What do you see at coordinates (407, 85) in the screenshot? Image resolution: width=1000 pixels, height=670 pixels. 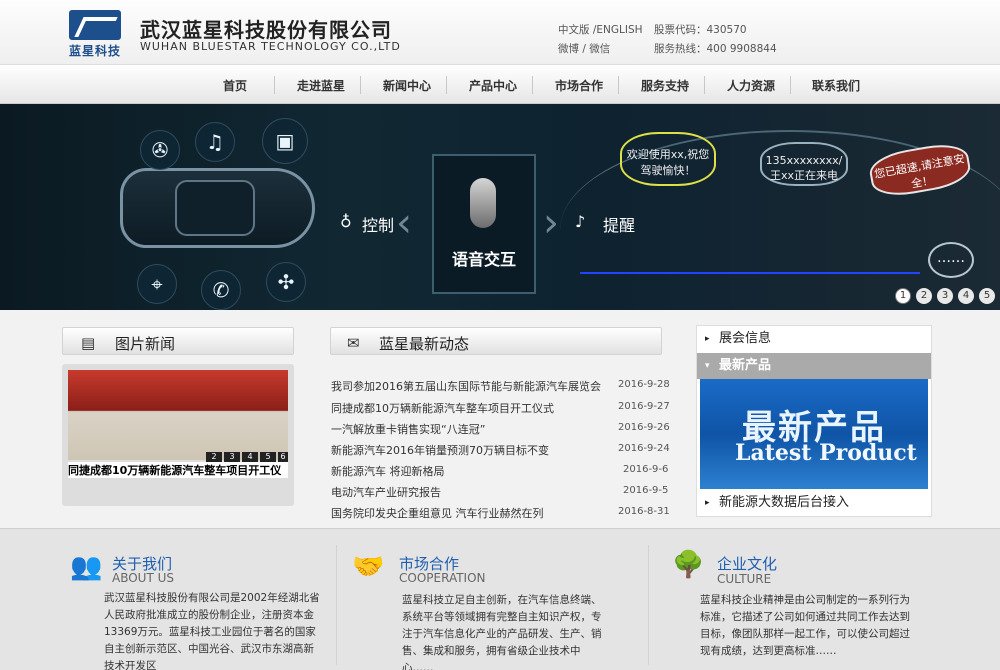 I see `nav-item-news: 新闻中心` at bounding box center [407, 85].